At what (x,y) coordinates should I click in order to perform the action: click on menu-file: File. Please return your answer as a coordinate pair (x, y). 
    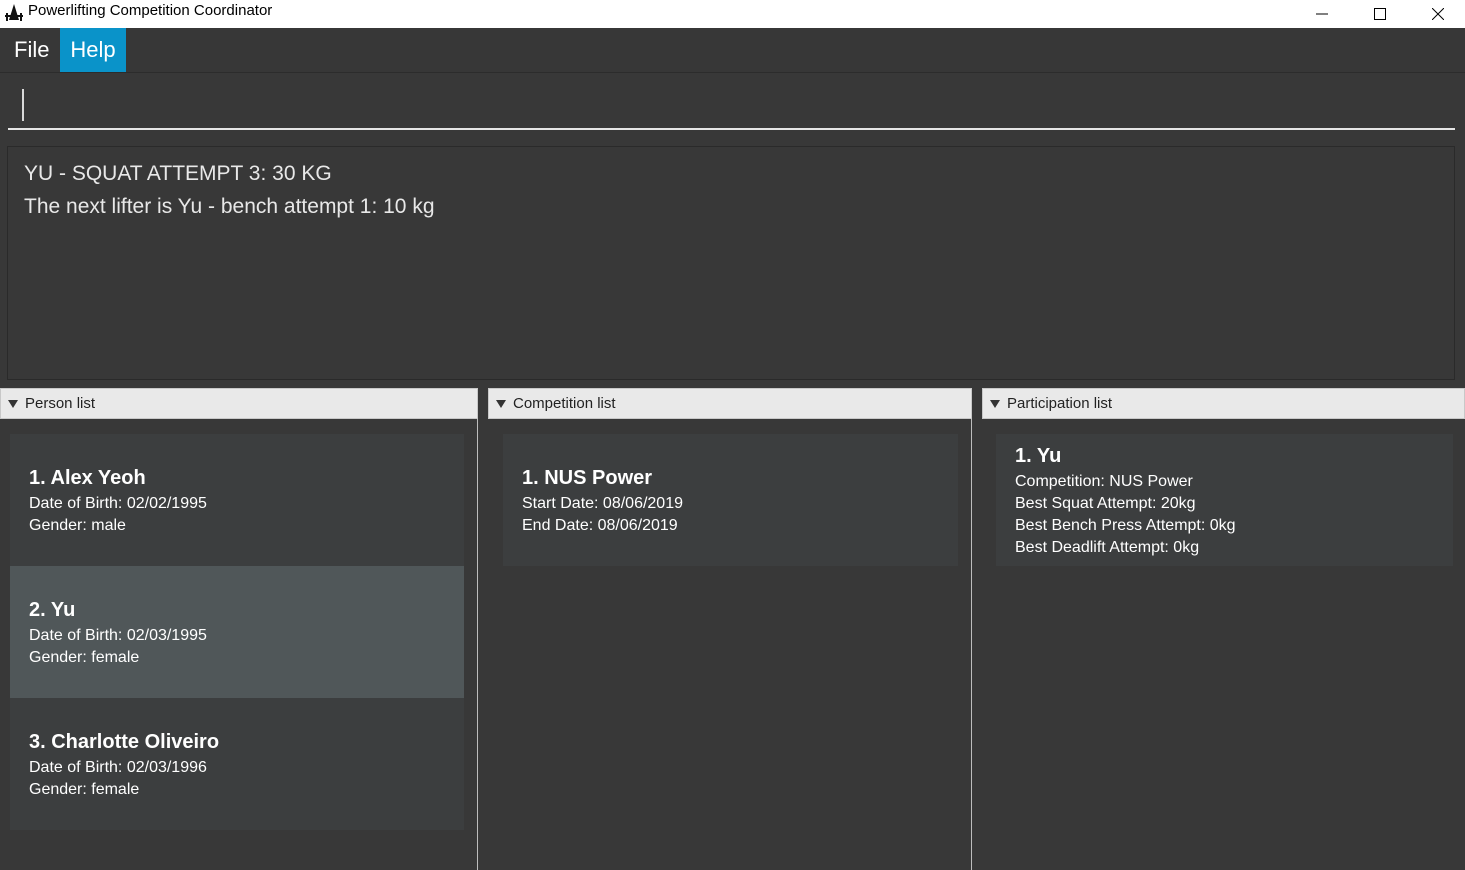
    Looking at the image, I should click on (31, 50).